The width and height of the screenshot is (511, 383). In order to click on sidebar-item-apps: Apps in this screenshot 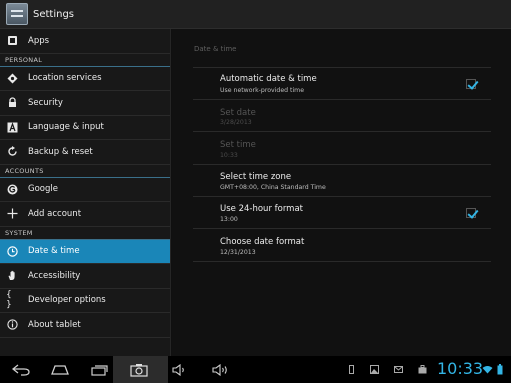, I will do `click(85, 41)`.